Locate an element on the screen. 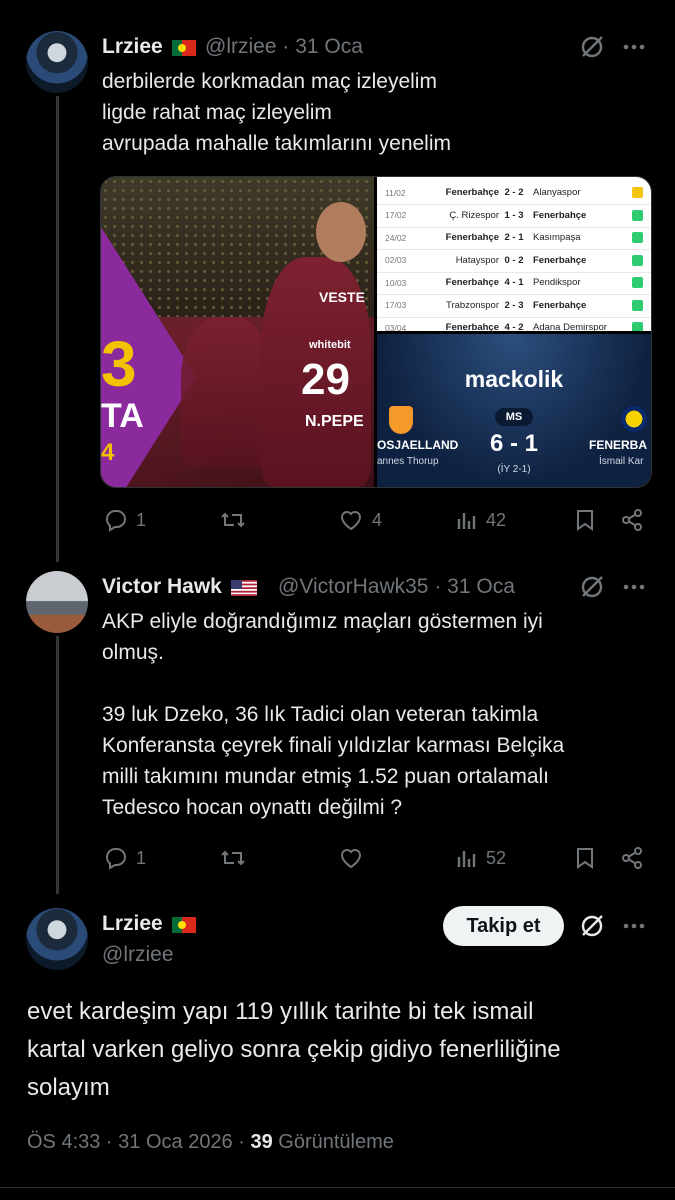 This screenshot has width=675, height=1200. display-name-text: Victor Hawk is located at coordinates (162, 586).